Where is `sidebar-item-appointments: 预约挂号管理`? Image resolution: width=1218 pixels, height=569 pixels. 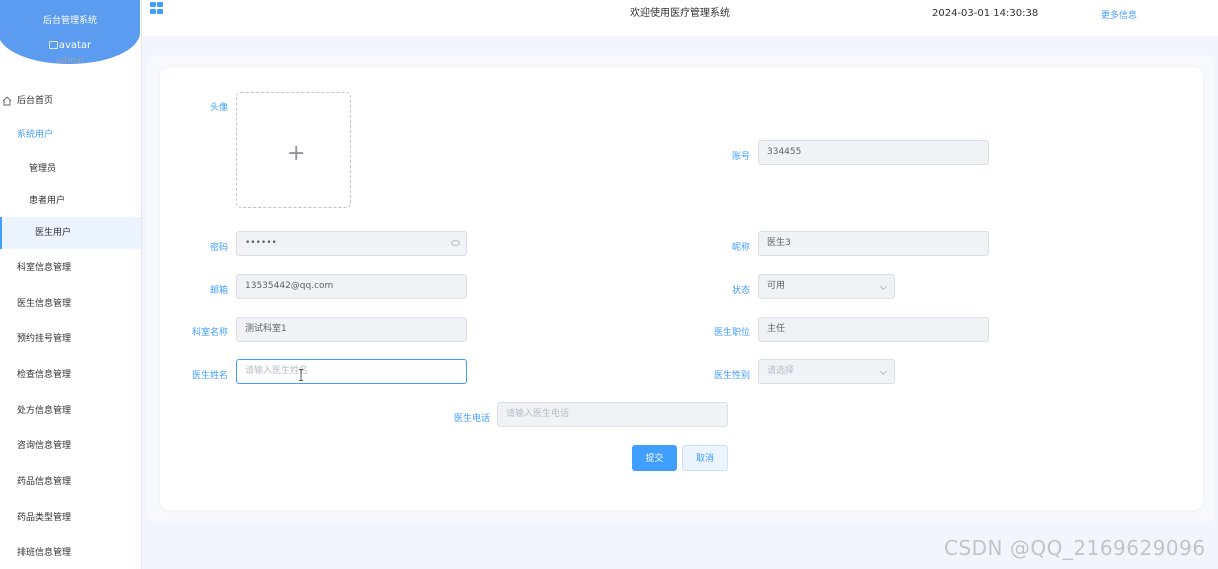 sidebar-item-appointments: 预约挂号管理 is located at coordinates (70, 339).